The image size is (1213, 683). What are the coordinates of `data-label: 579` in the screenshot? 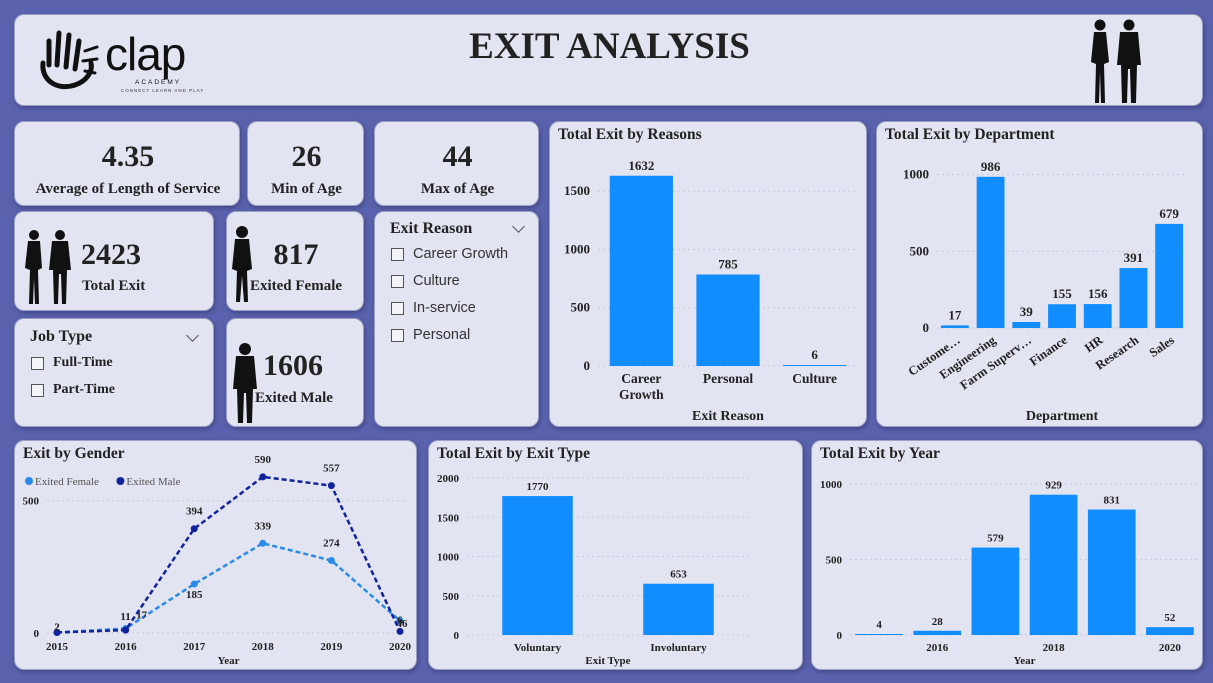 It's located at (995, 539).